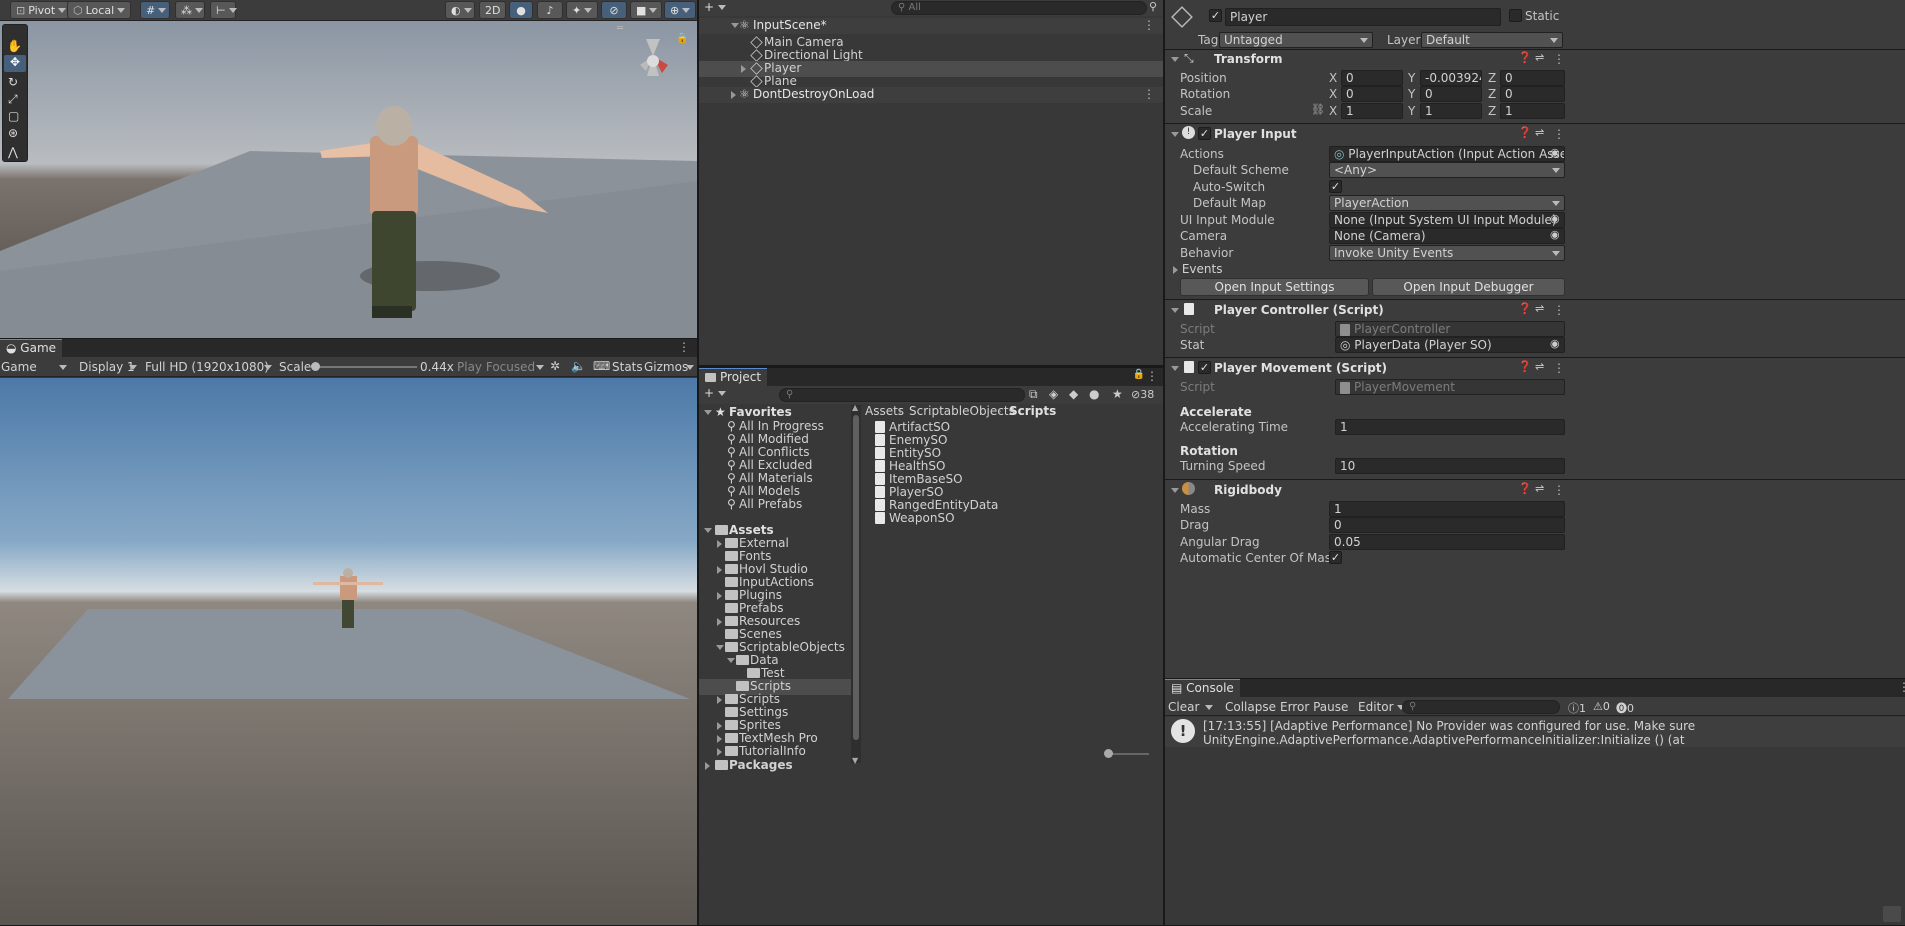 This screenshot has height=926, width=1905. What do you see at coordinates (1149, 94) in the screenshot?
I see `dontdestroy-menu-icon: ⋮` at bounding box center [1149, 94].